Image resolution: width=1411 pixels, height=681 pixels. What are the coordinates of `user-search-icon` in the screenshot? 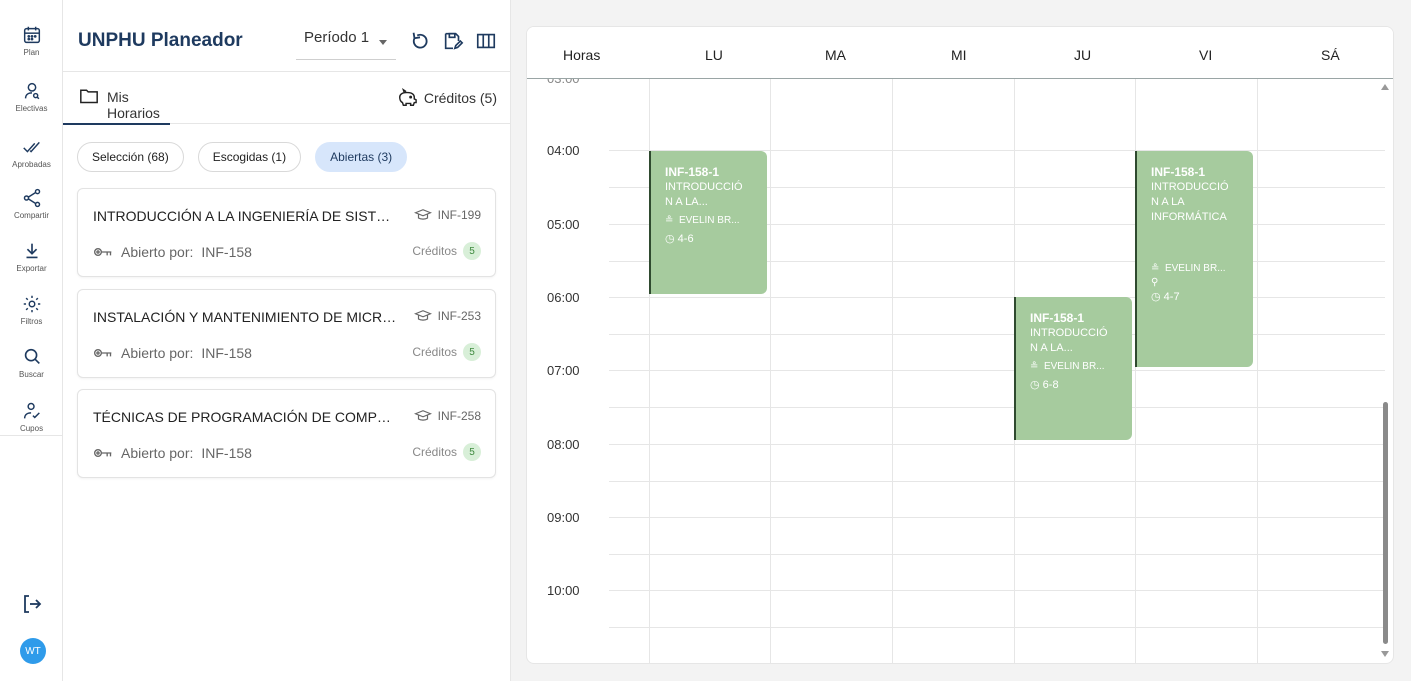 It's located at (31, 91).